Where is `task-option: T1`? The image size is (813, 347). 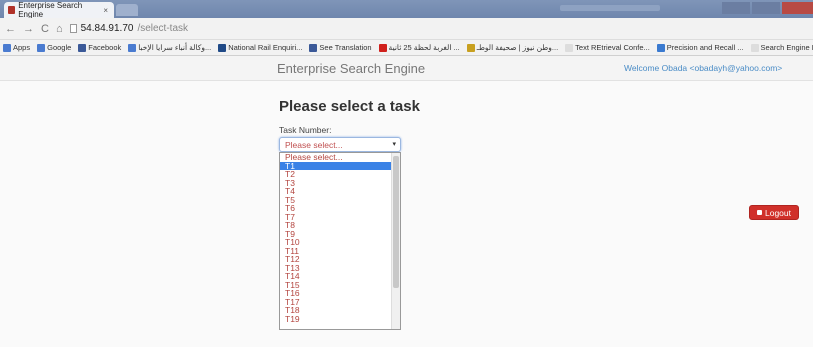 task-option: T1 is located at coordinates (336, 165).